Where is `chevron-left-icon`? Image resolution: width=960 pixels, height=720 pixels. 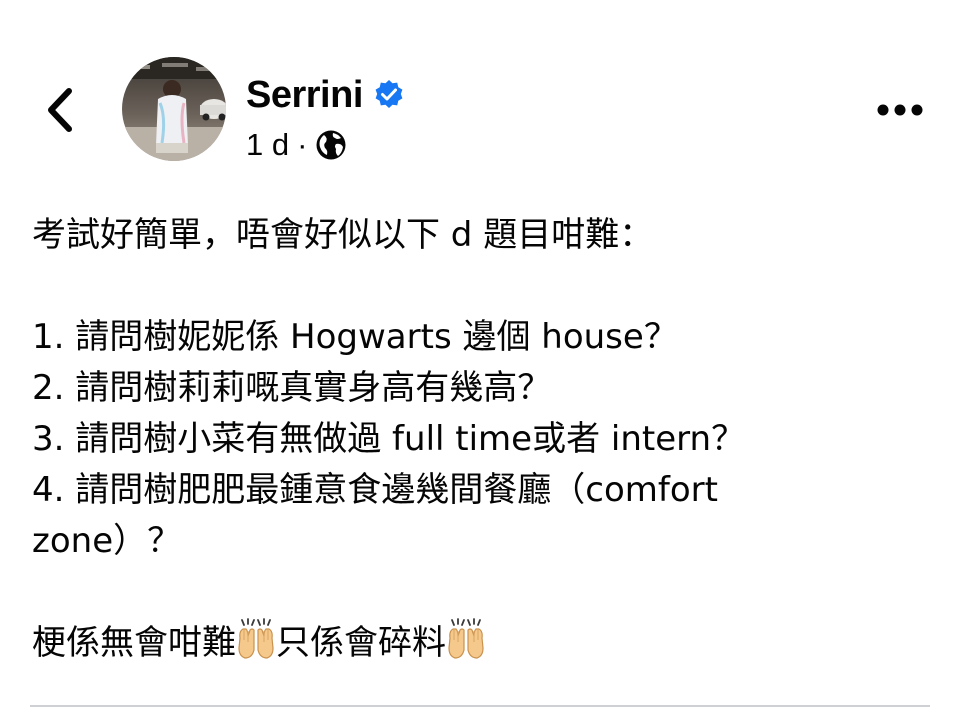 chevron-left-icon is located at coordinates (60, 110).